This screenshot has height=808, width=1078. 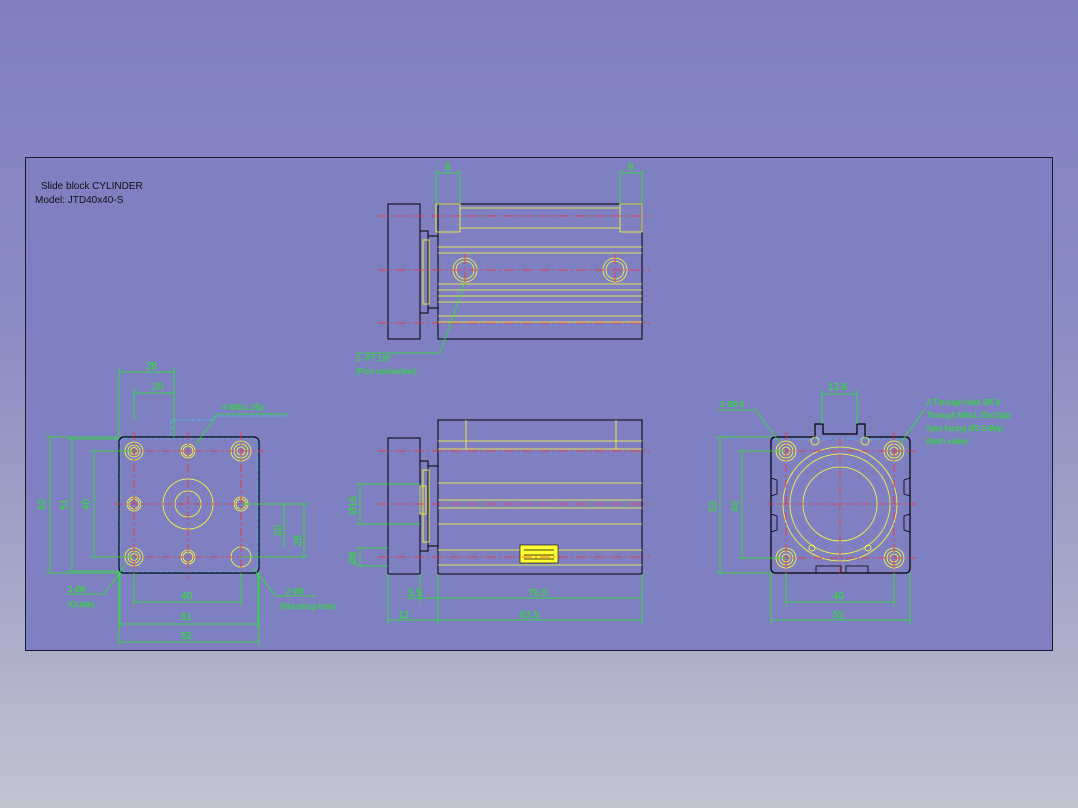 What do you see at coordinates (278, 530) in the screenshot?
I see `front-dim-20-v: 20` at bounding box center [278, 530].